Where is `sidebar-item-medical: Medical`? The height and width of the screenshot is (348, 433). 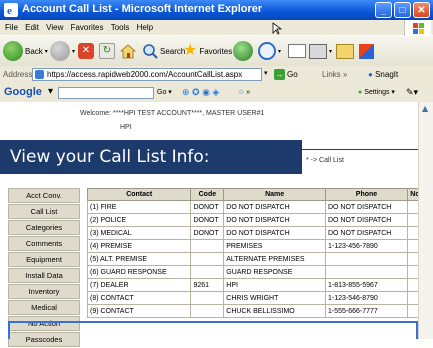
sidebar-item-medical: Medical is located at coordinates (44, 307).